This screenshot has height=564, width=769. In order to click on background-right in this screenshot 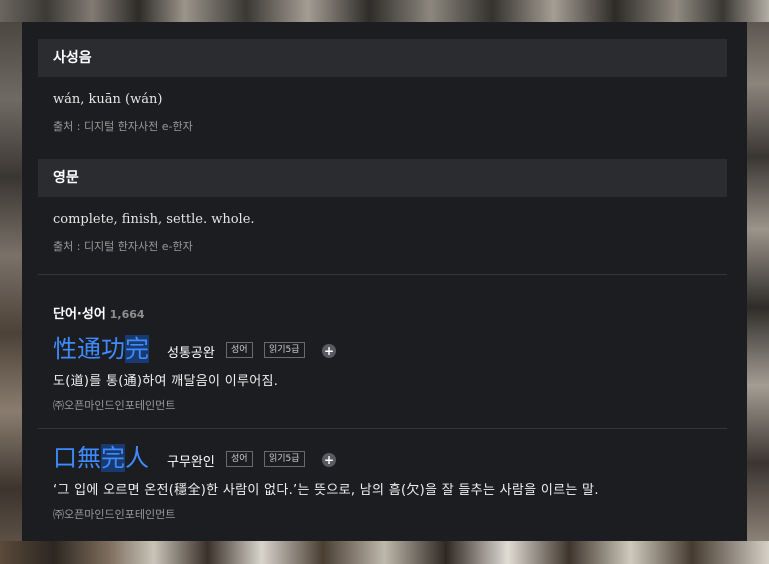, I will do `click(758, 281)`.